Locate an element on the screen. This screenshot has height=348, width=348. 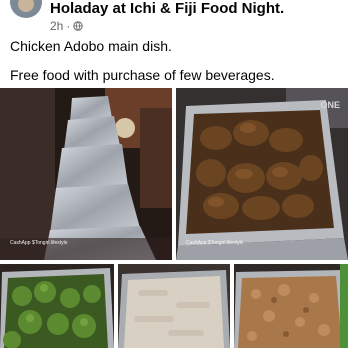
fried-rice-image is located at coordinates (291, 306).